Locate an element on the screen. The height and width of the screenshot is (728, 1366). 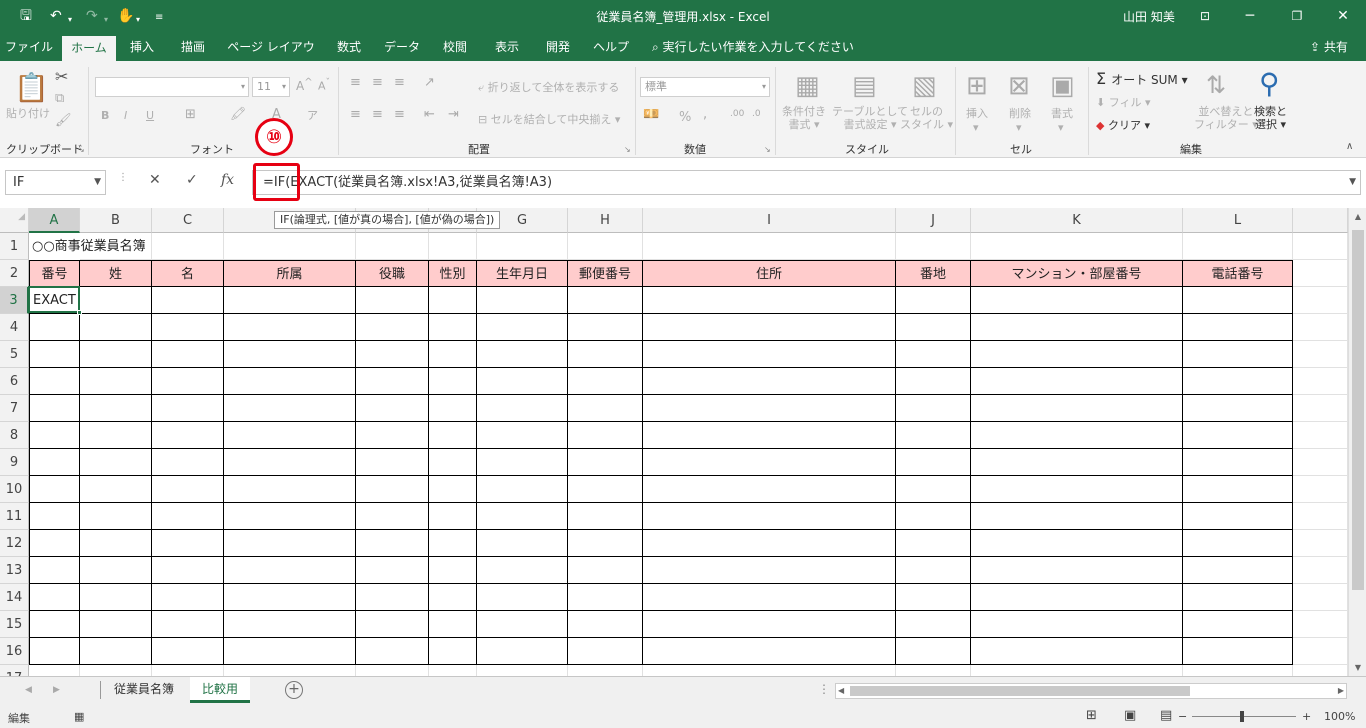
cell-h3 is located at coordinates (605, 300).